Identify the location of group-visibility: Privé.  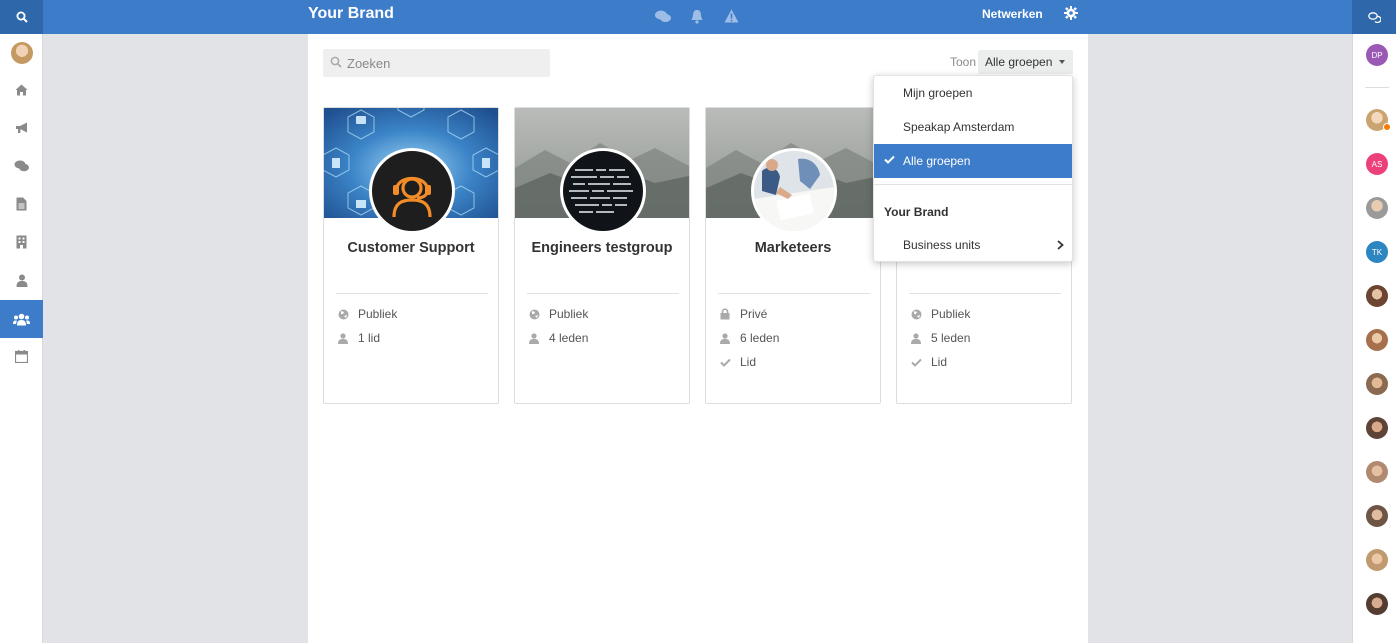
(743, 314).